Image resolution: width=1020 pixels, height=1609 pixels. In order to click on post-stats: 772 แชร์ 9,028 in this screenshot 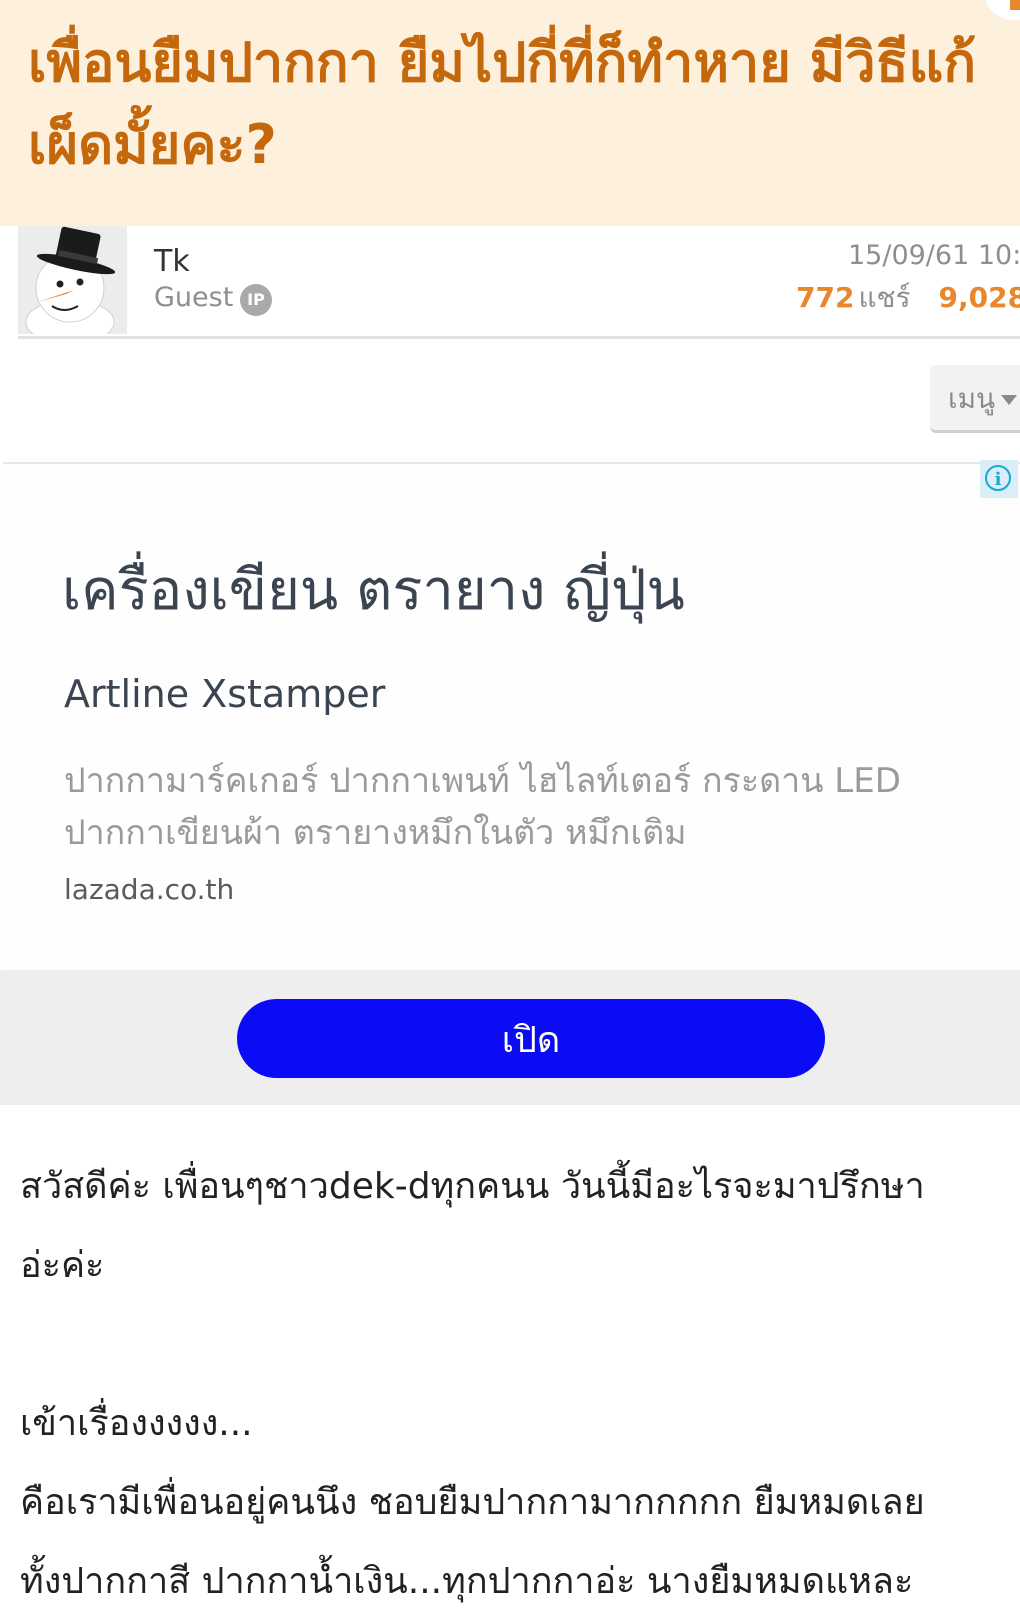, I will do `click(908, 298)`.